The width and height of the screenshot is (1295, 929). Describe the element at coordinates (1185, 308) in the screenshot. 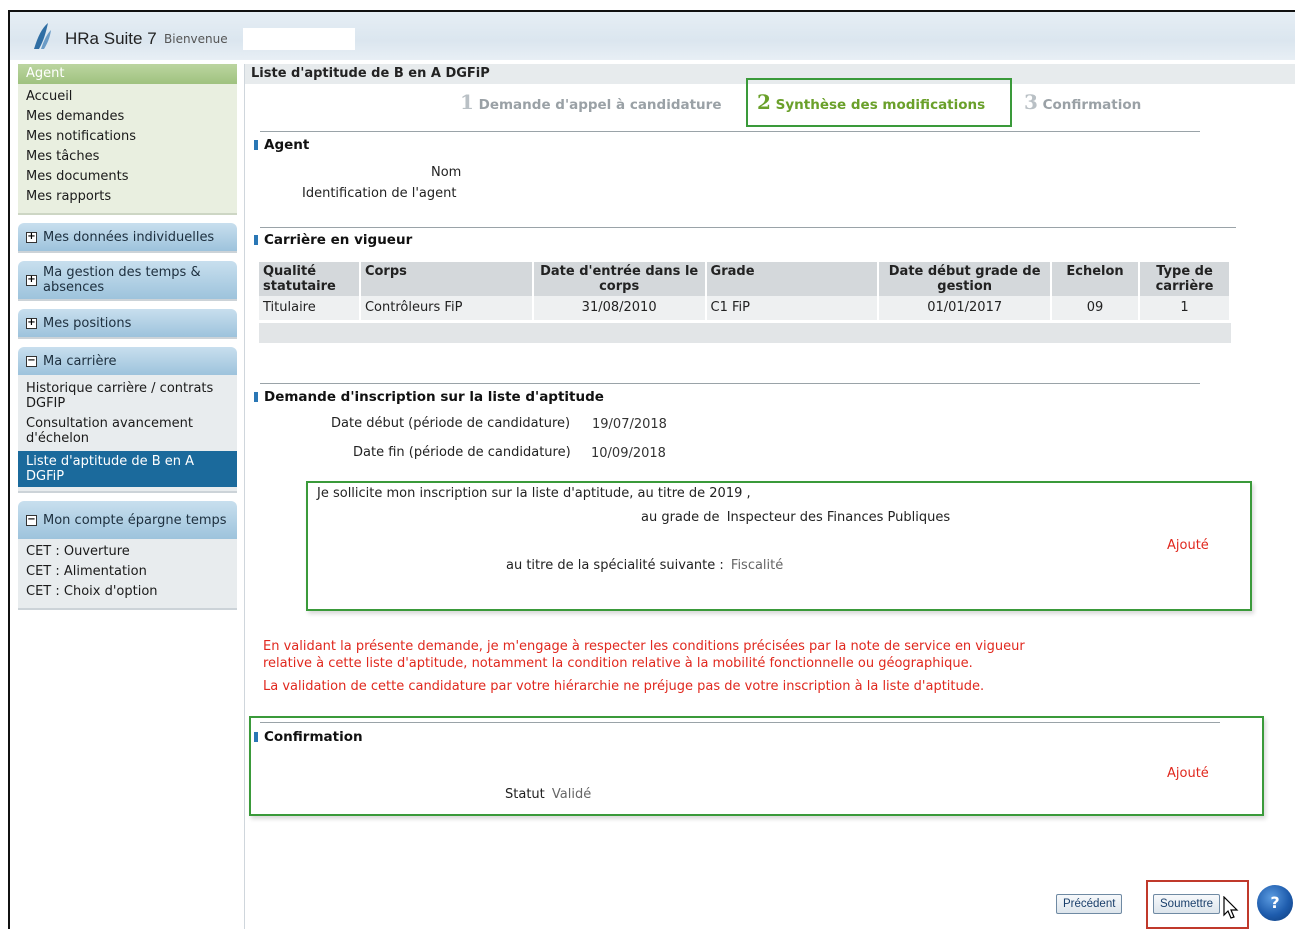

I see `table-cell: 1` at that location.